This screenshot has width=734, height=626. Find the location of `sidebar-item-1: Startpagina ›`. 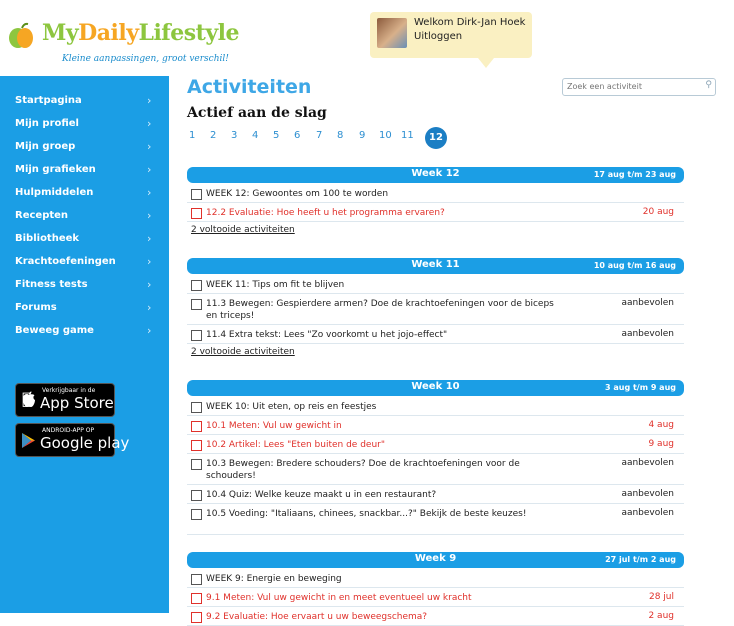

sidebar-item-1: Startpagina › is located at coordinates (84, 102).